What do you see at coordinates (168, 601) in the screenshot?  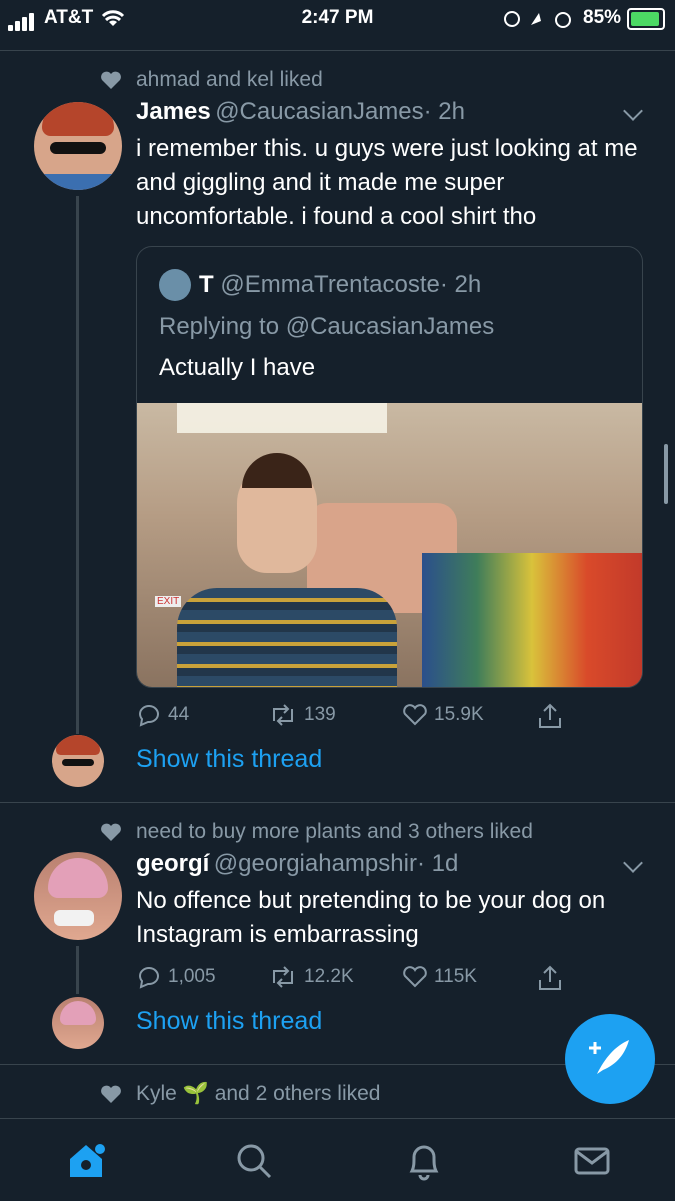 I see `exit-sign: EXIT` at bounding box center [168, 601].